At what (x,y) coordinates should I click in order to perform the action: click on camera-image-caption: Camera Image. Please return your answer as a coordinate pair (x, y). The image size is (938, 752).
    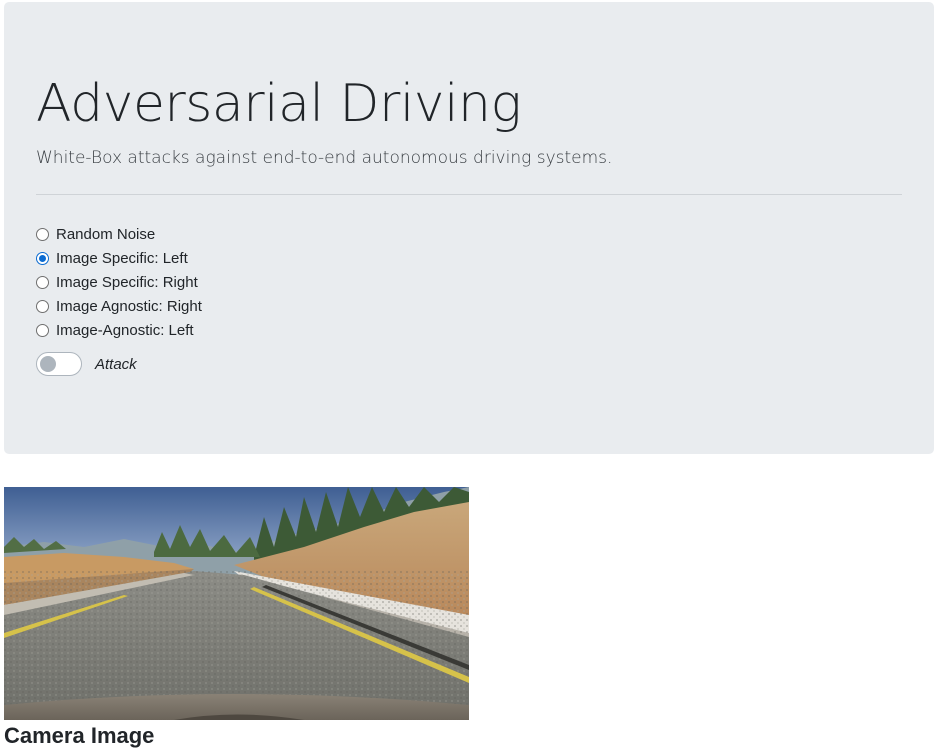
    Looking at the image, I should click on (79, 735).